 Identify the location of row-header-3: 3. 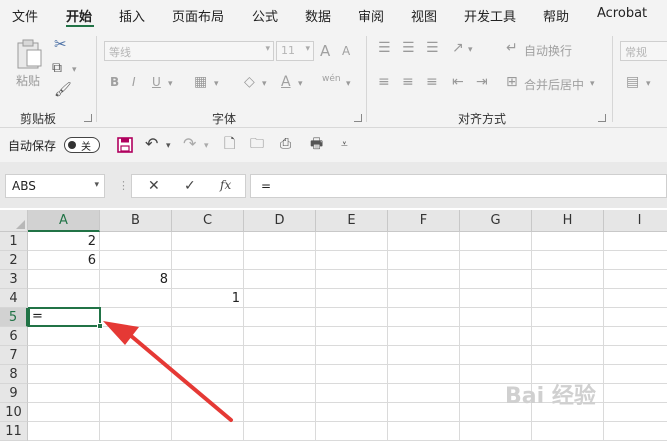
(14, 279).